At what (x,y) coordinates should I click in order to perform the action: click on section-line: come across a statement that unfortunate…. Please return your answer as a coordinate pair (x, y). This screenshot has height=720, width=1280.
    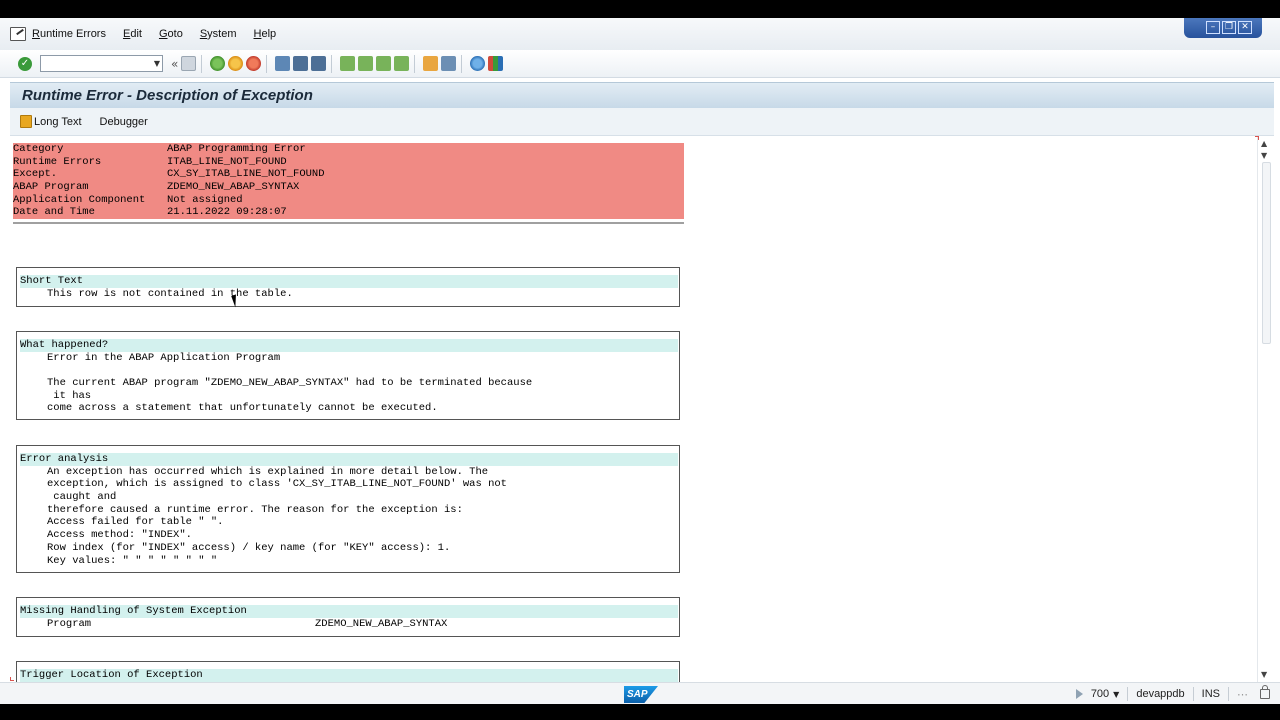
    Looking at the image, I should click on (242, 408).